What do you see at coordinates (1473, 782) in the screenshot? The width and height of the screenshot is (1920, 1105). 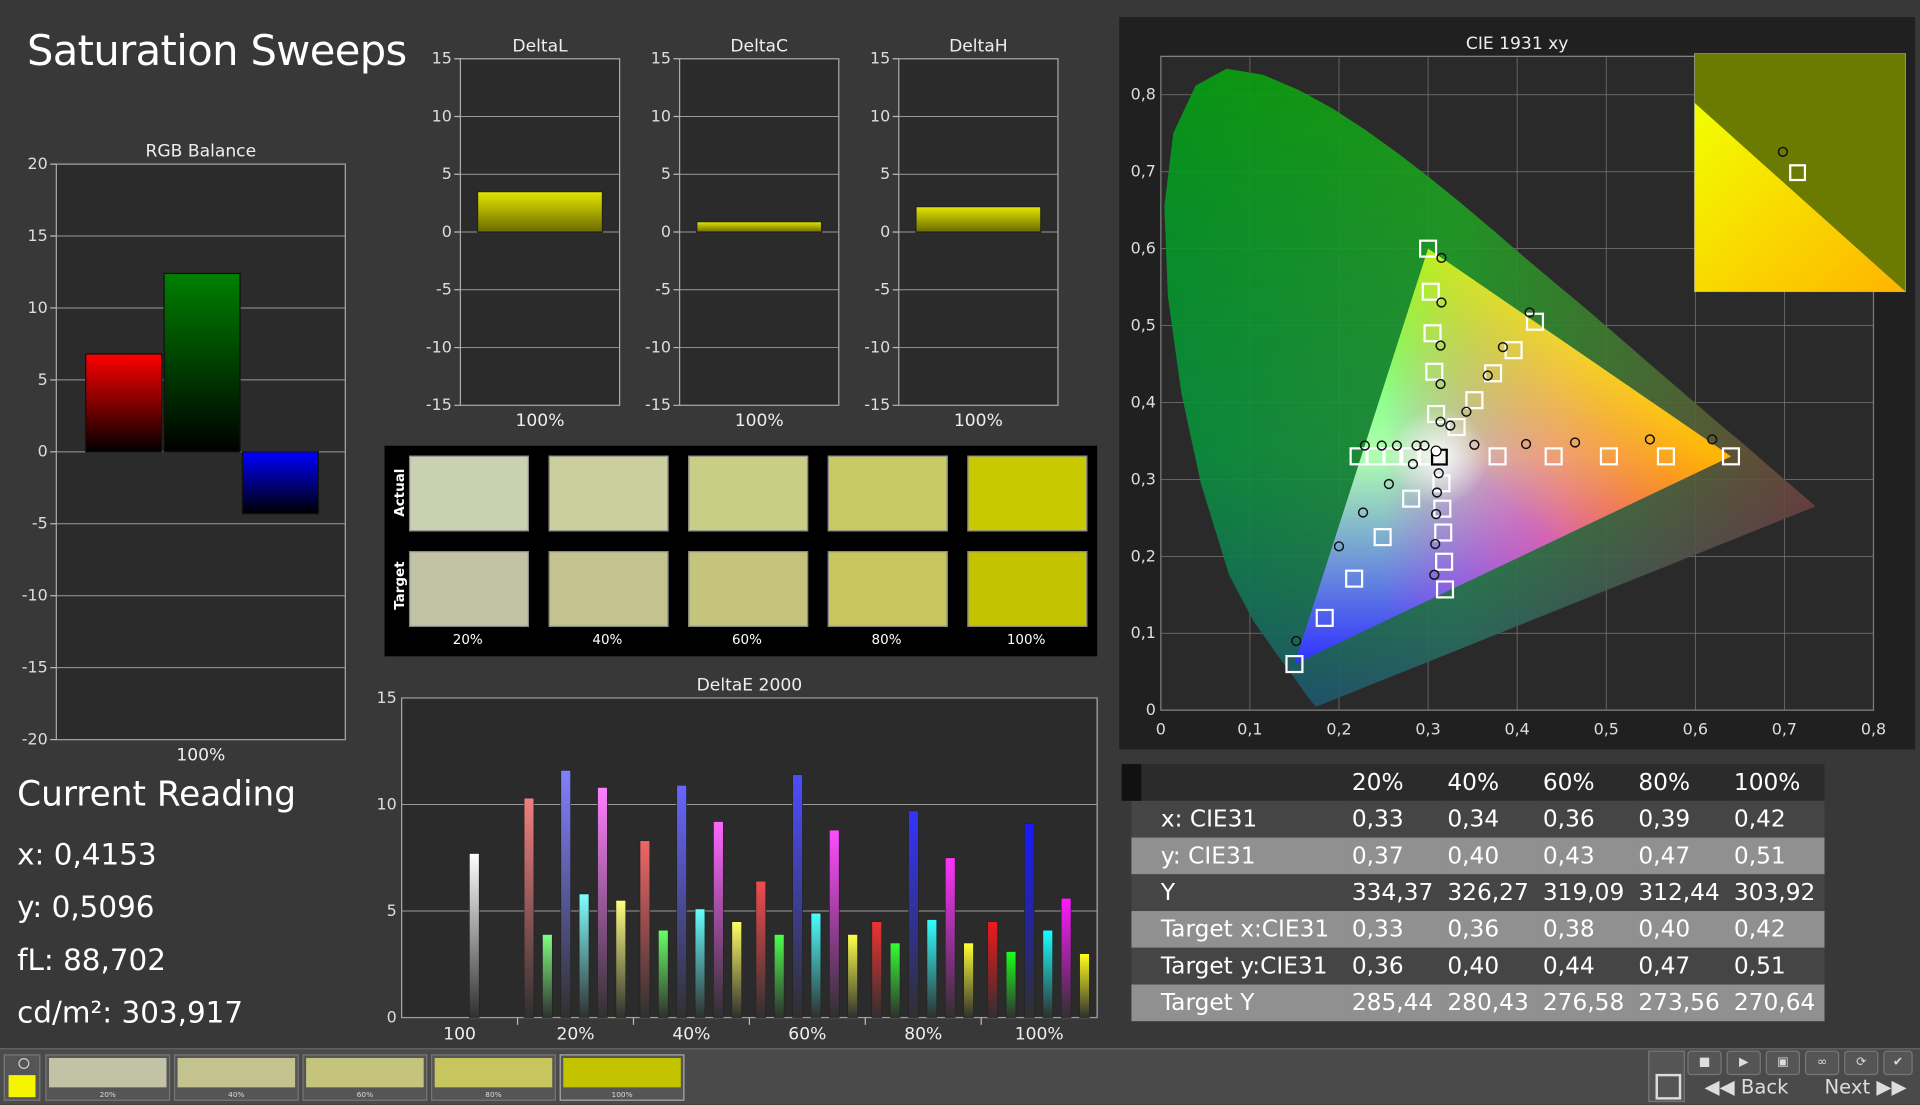 I see `table-header-cell: 40%` at bounding box center [1473, 782].